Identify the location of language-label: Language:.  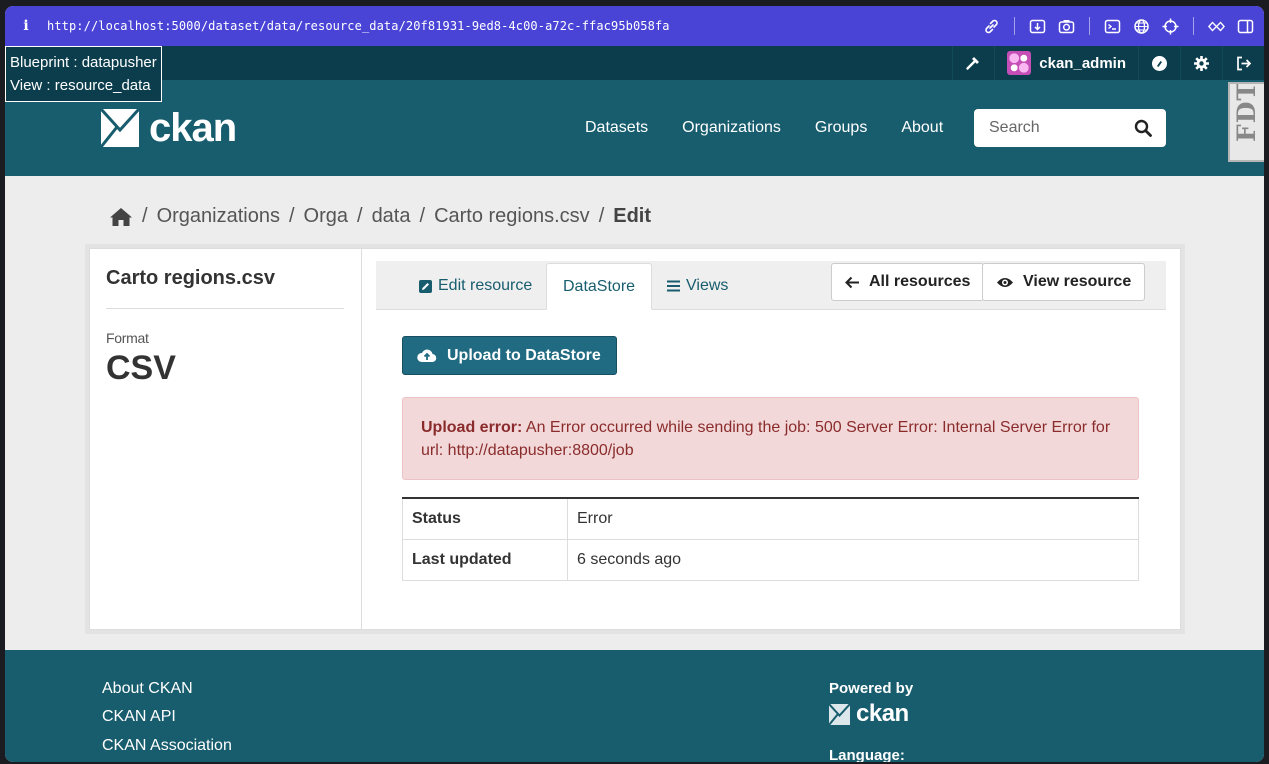
(867, 754).